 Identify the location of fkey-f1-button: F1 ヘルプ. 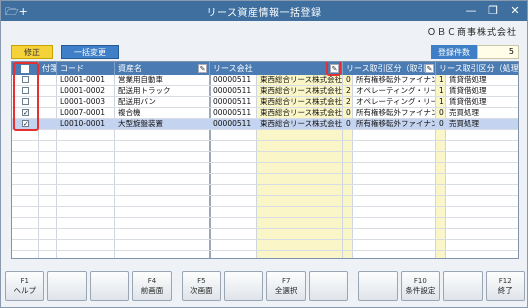
(25, 286).